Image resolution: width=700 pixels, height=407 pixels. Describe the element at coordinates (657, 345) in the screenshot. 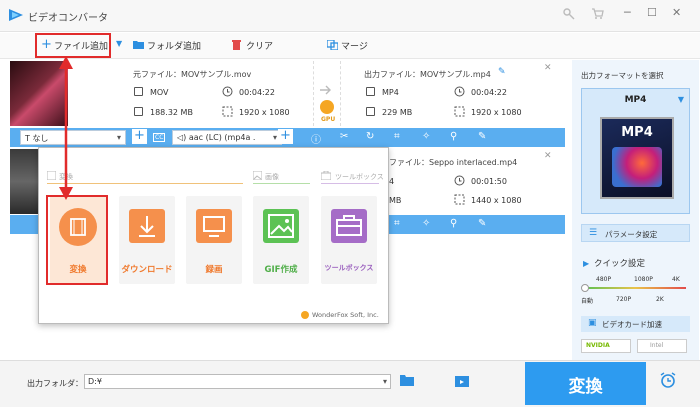

I see `intel-label: Intel` at that location.